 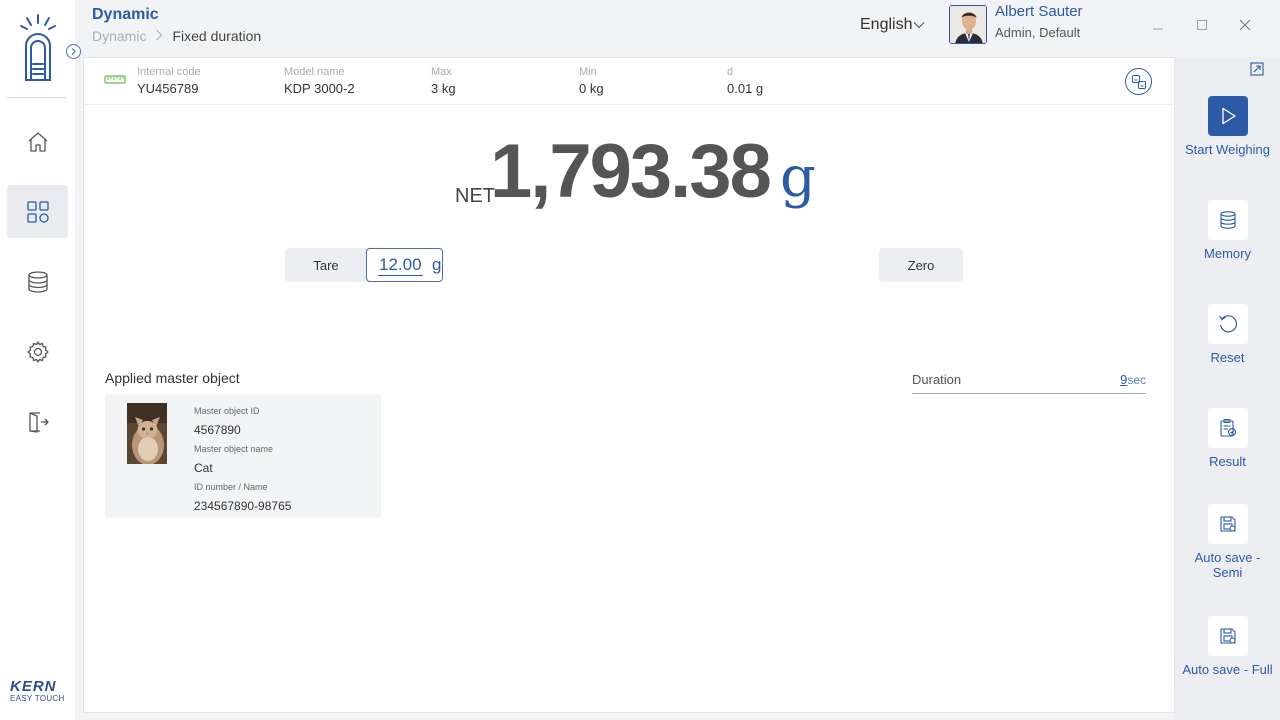 I want to click on breadcrumb-current: Fixed duration, so click(x=217, y=36).